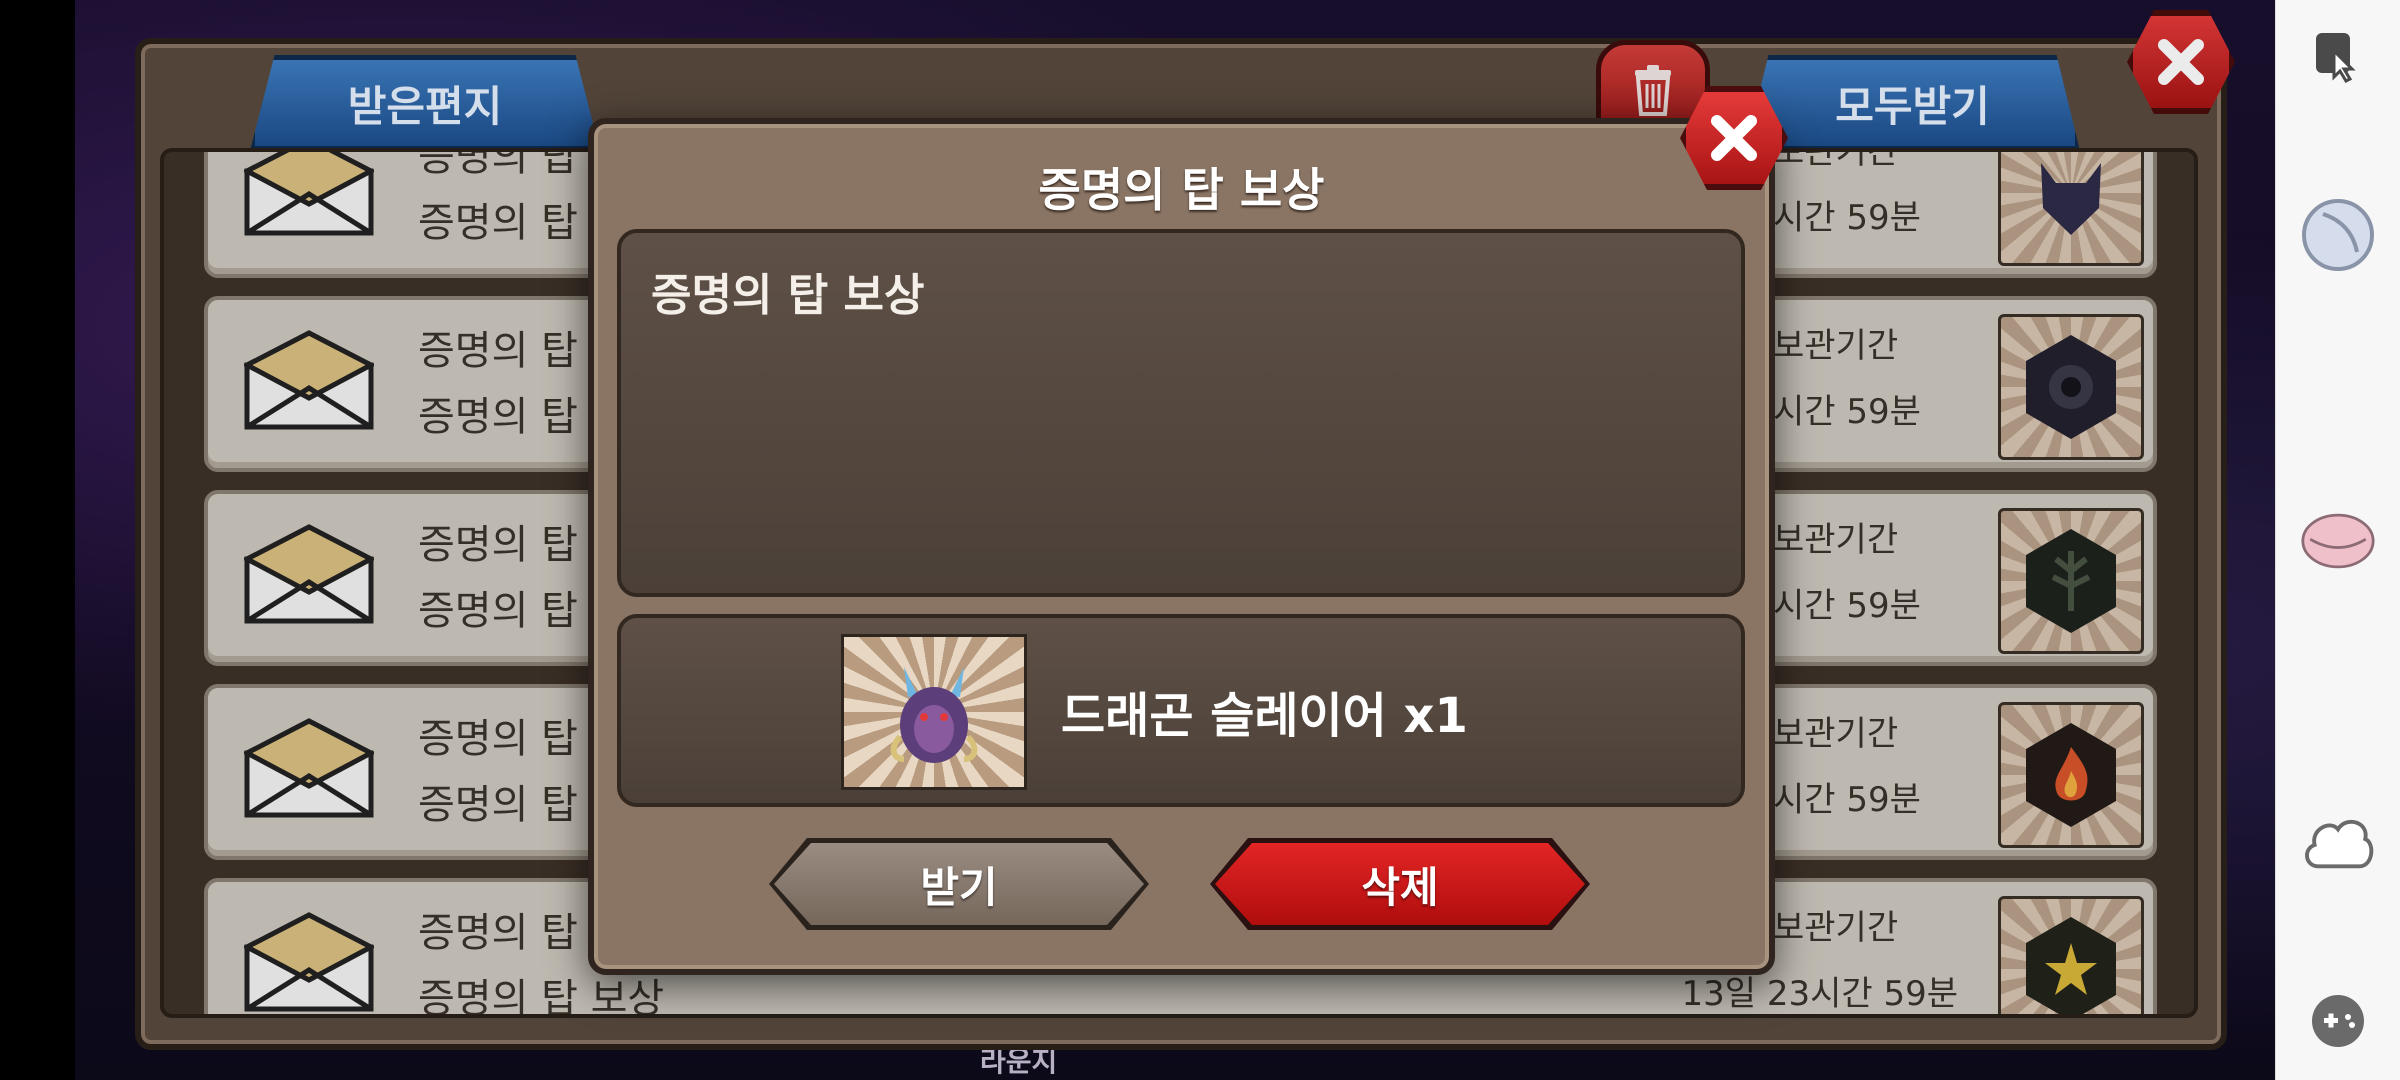  I want to click on lips-icon, so click(2338, 541).